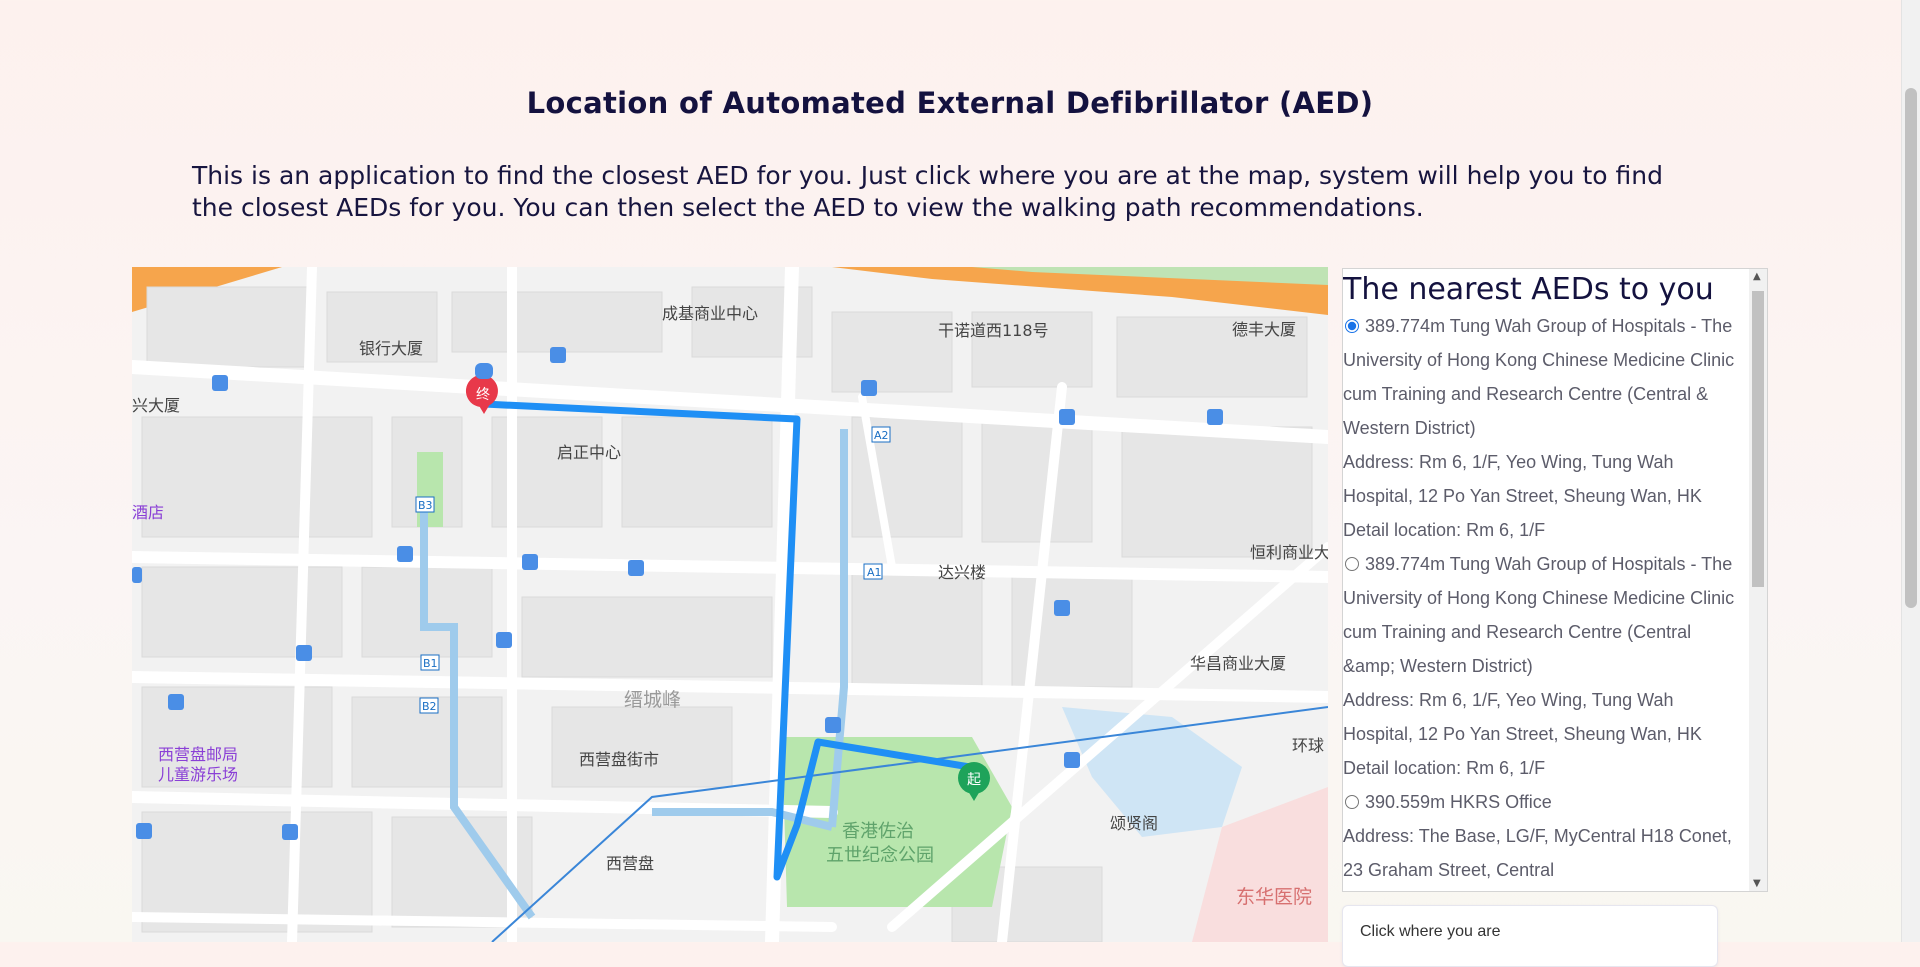 Image resolution: width=1920 pixels, height=967 pixels. I want to click on map-label: 香港佐治, so click(878, 831).